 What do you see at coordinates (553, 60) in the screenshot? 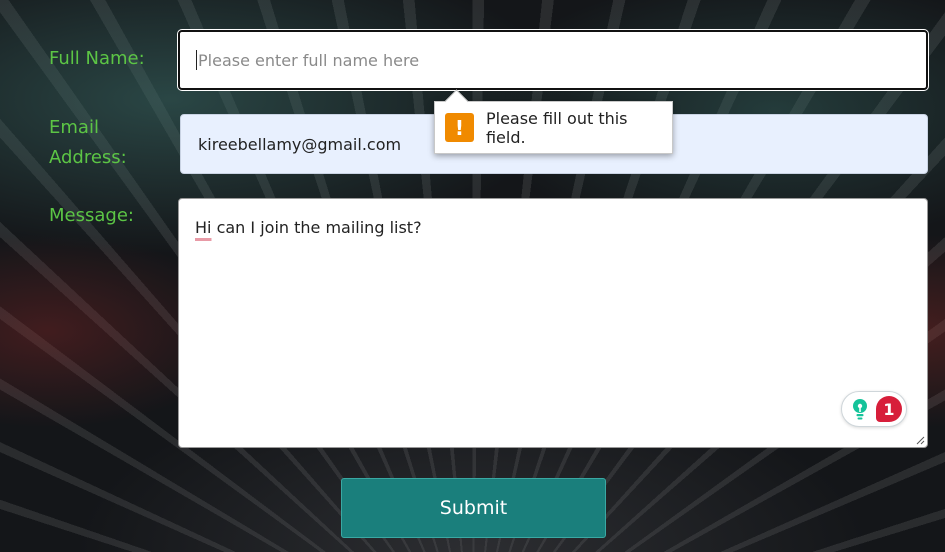
I see `full-name-input: Please enter full name here` at bounding box center [553, 60].